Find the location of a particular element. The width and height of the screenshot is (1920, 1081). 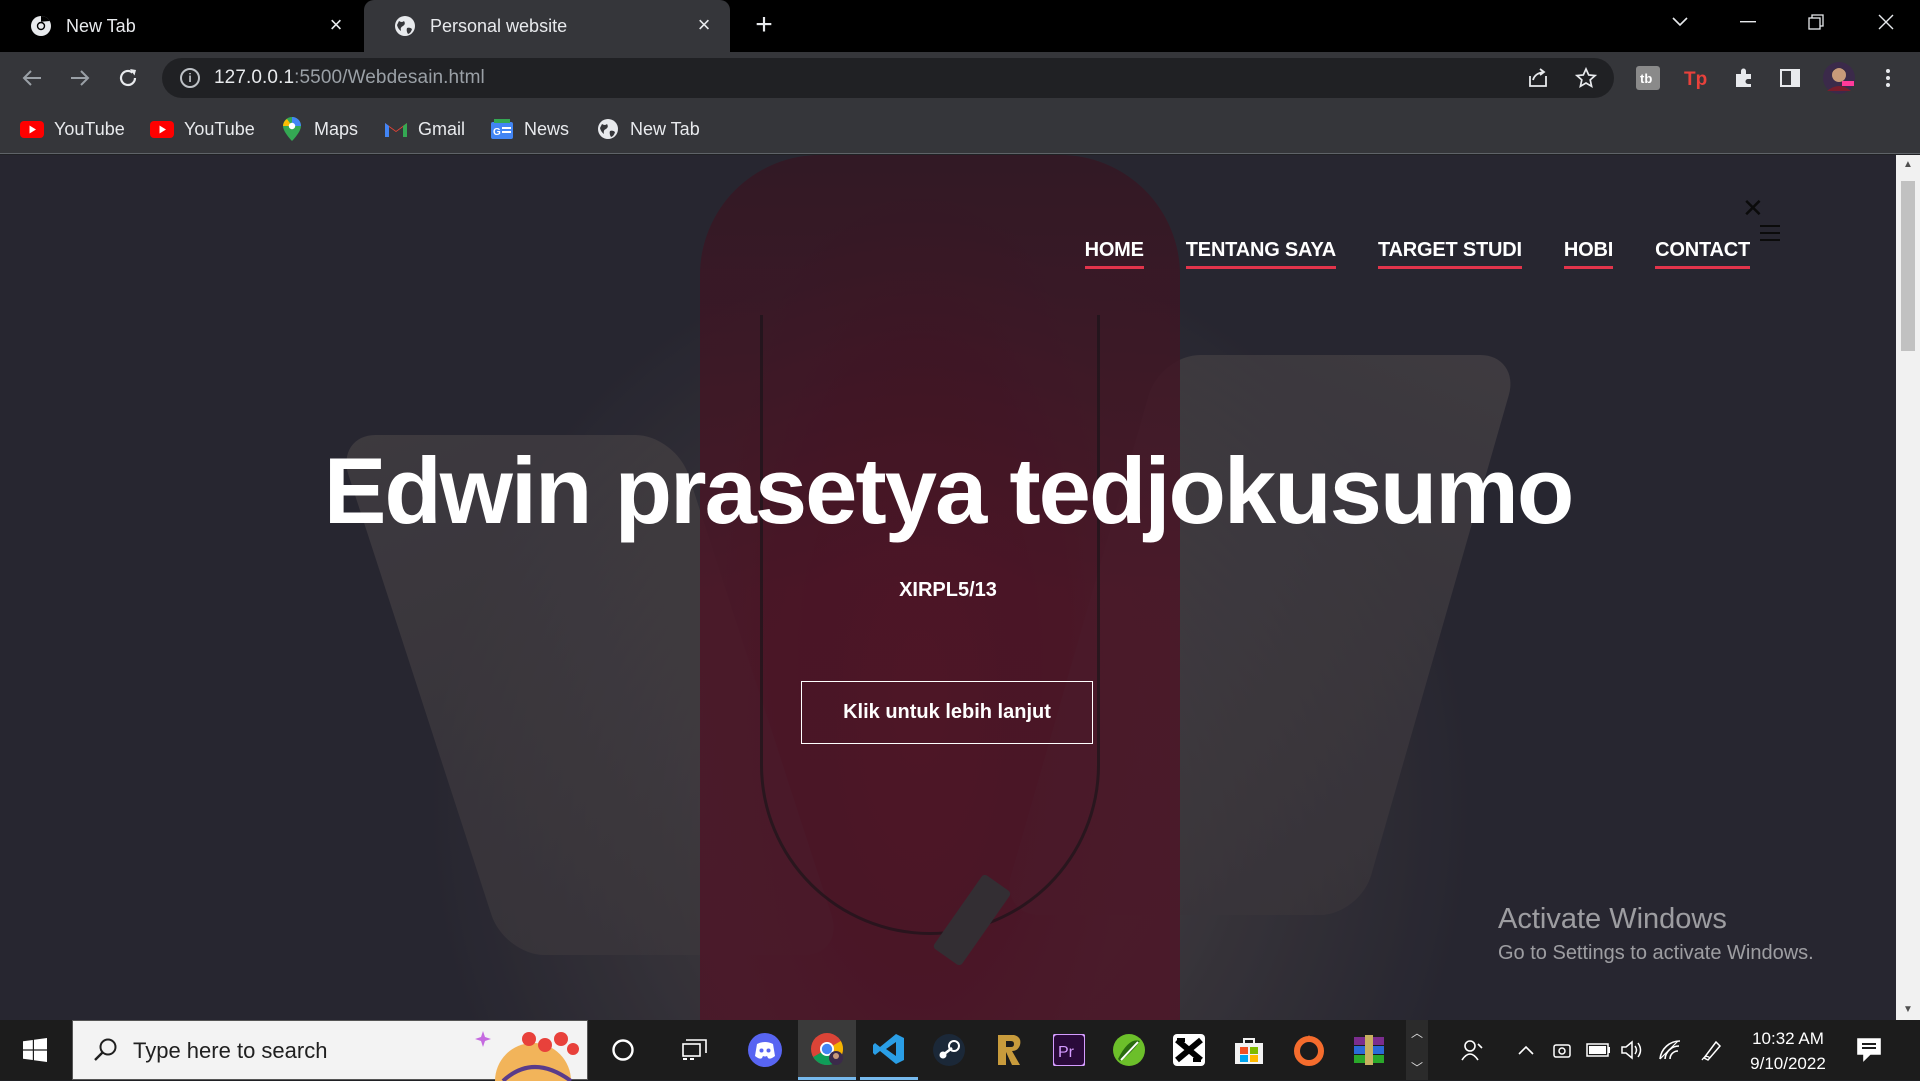

extension-tp-icon: Tp is located at coordinates (1696, 78).